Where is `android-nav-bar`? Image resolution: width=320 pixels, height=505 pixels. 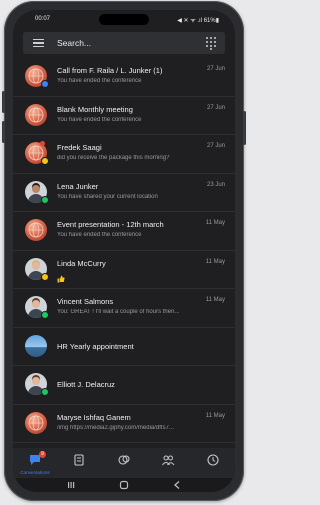
android-nav-bar is located at coordinates (124, 485).